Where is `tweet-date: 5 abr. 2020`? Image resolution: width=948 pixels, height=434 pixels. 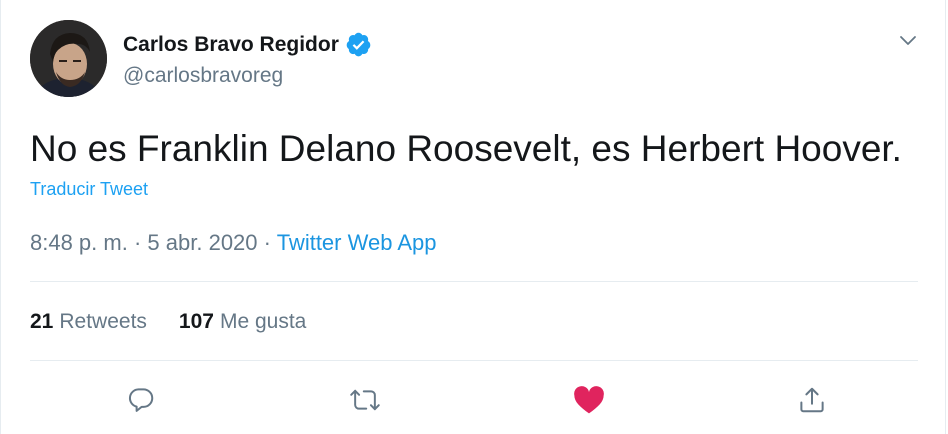 tweet-date: 5 abr. 2020 is located at coordinates (202, 242).